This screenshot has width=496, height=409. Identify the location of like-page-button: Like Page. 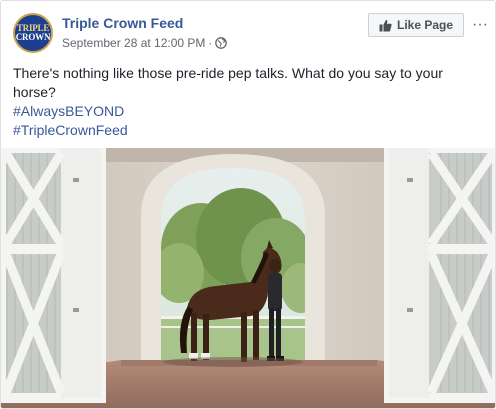
(416, 25).